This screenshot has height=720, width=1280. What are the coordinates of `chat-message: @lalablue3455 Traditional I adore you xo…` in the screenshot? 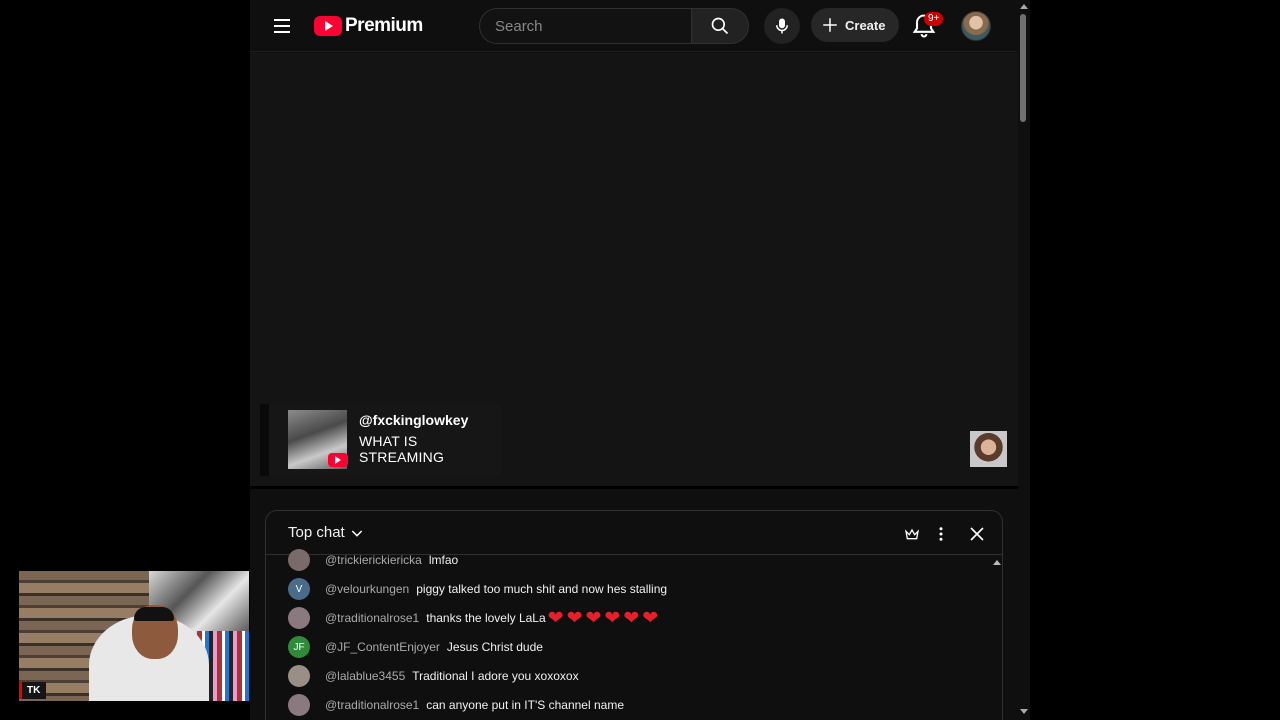 It's located at (433, 676).